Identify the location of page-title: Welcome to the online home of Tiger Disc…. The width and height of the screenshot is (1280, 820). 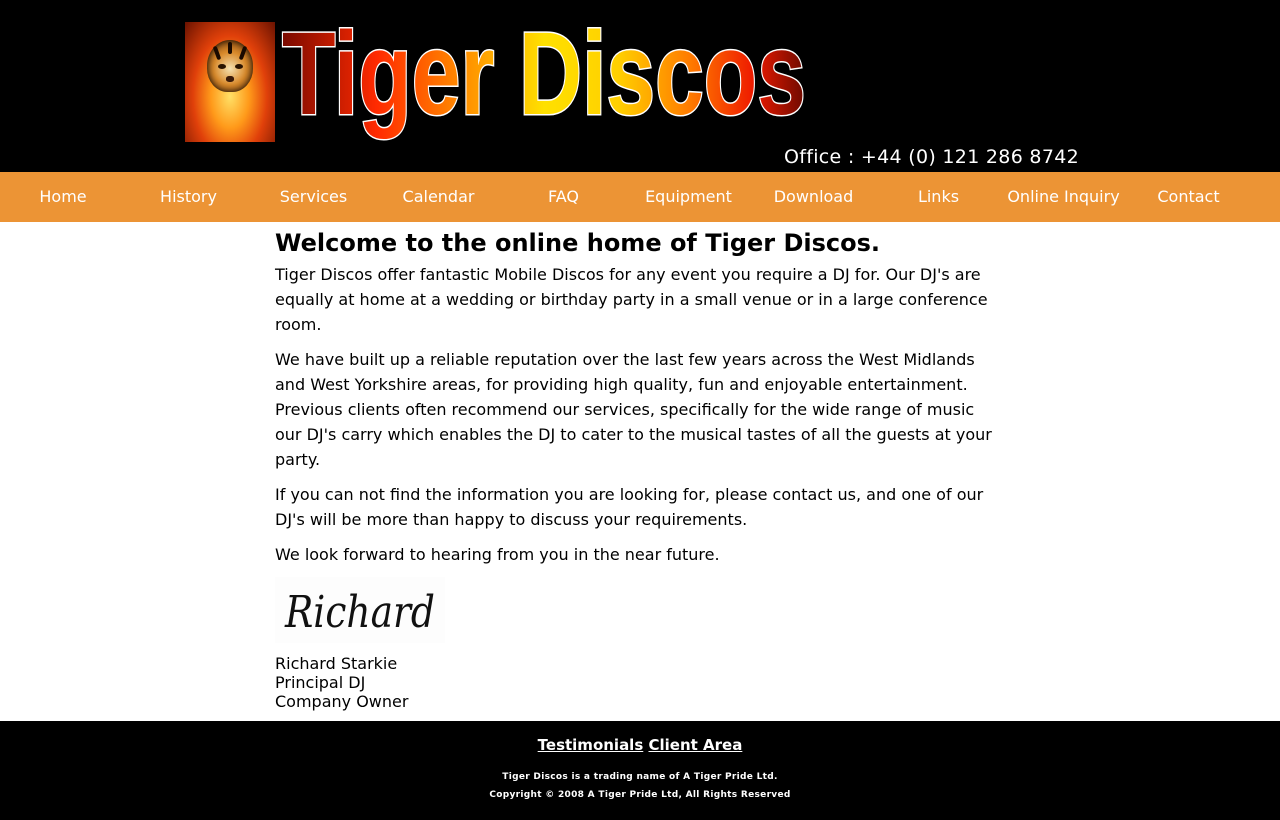
(578, 243).